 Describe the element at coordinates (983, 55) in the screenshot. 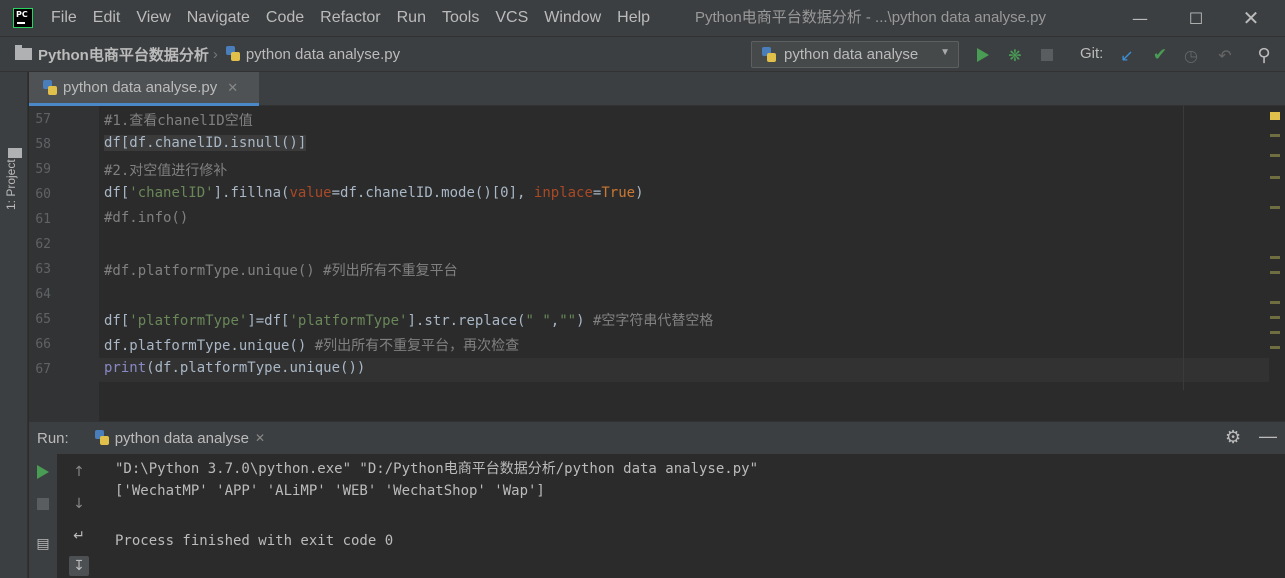

I see `run-button` at that location.